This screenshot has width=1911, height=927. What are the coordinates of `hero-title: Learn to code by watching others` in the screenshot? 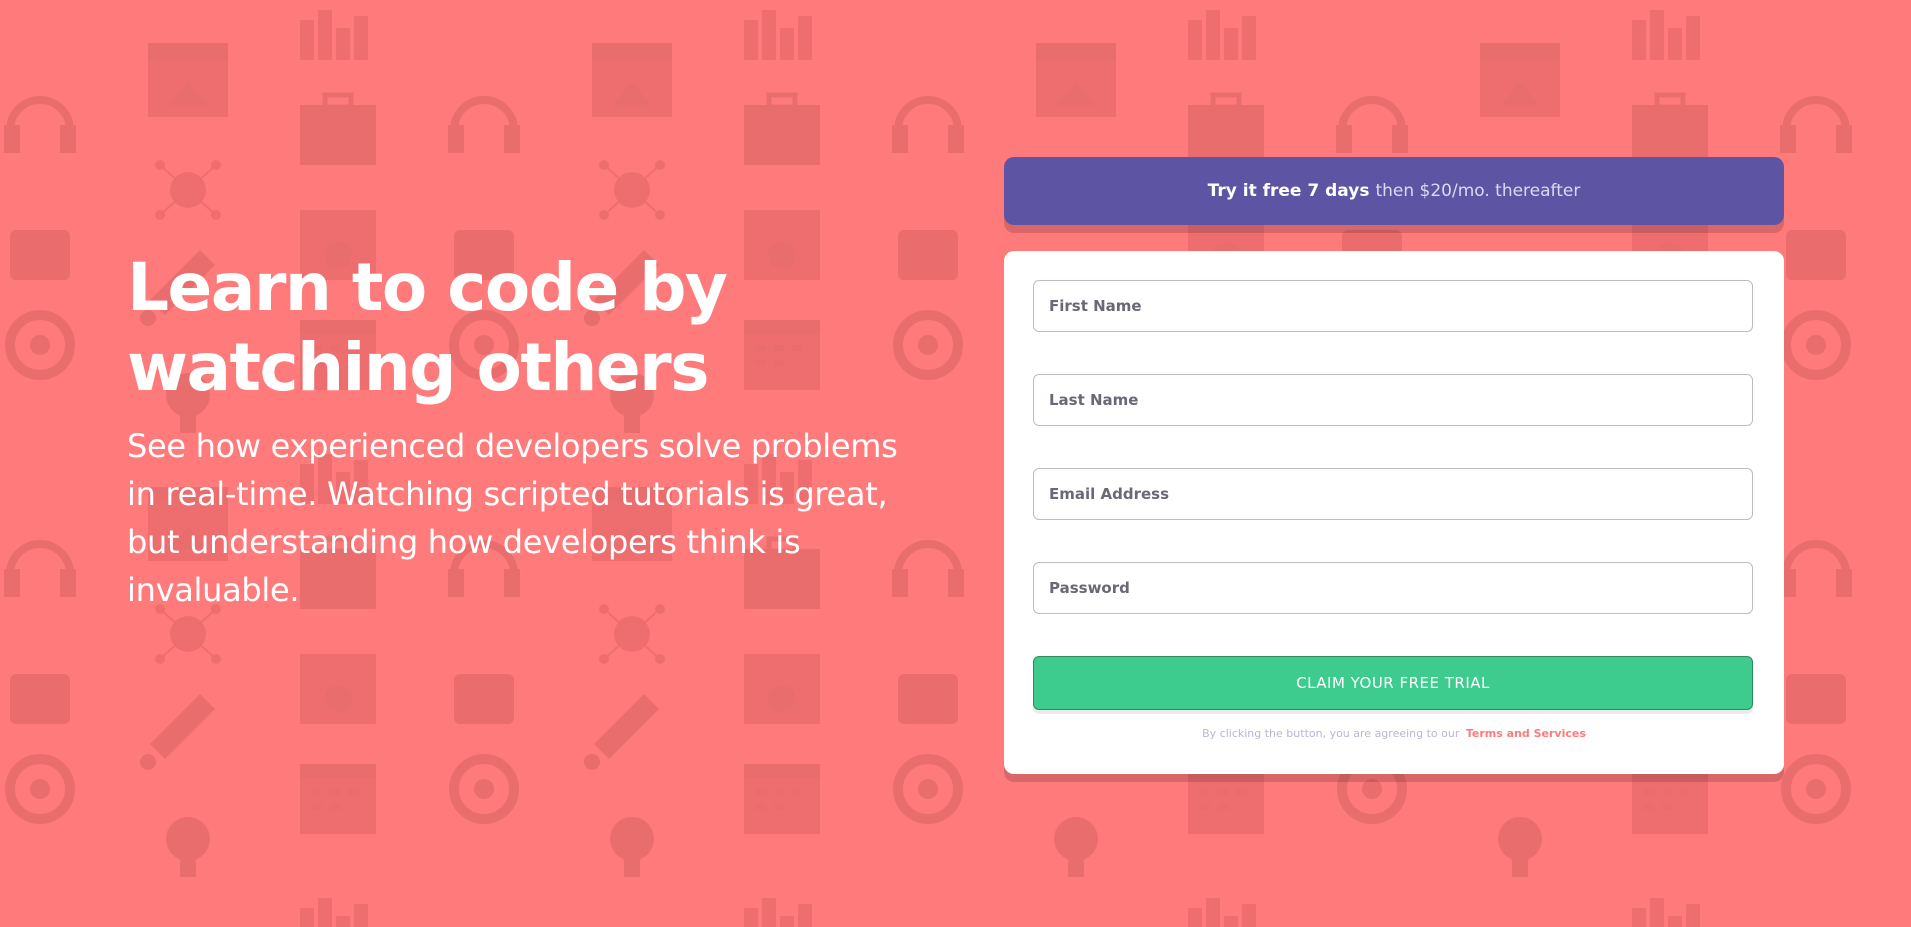 It's located at (427, 327).